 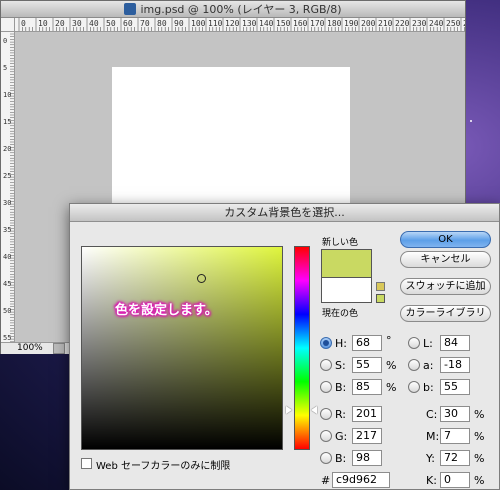 What do you see at coordinates (60, 23) in the screenshot?
I see `ruler-label: 20` at bounding box center [60, 23].